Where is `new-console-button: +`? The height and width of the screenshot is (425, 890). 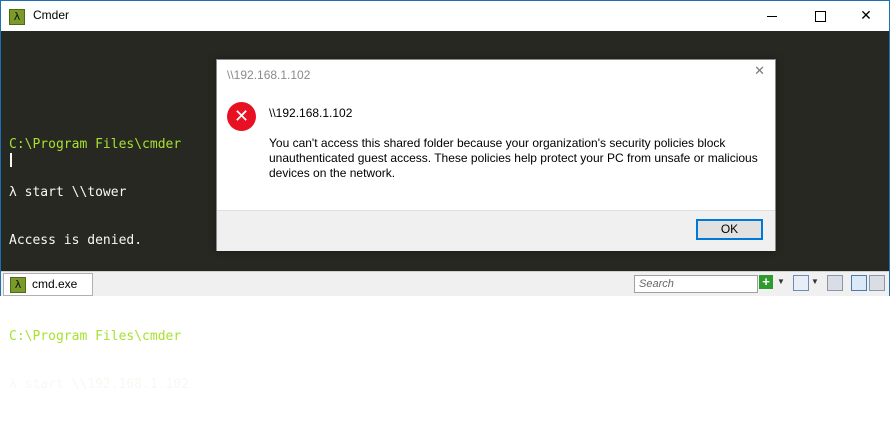
new-console-button: + is located at coordinates (766, 282).